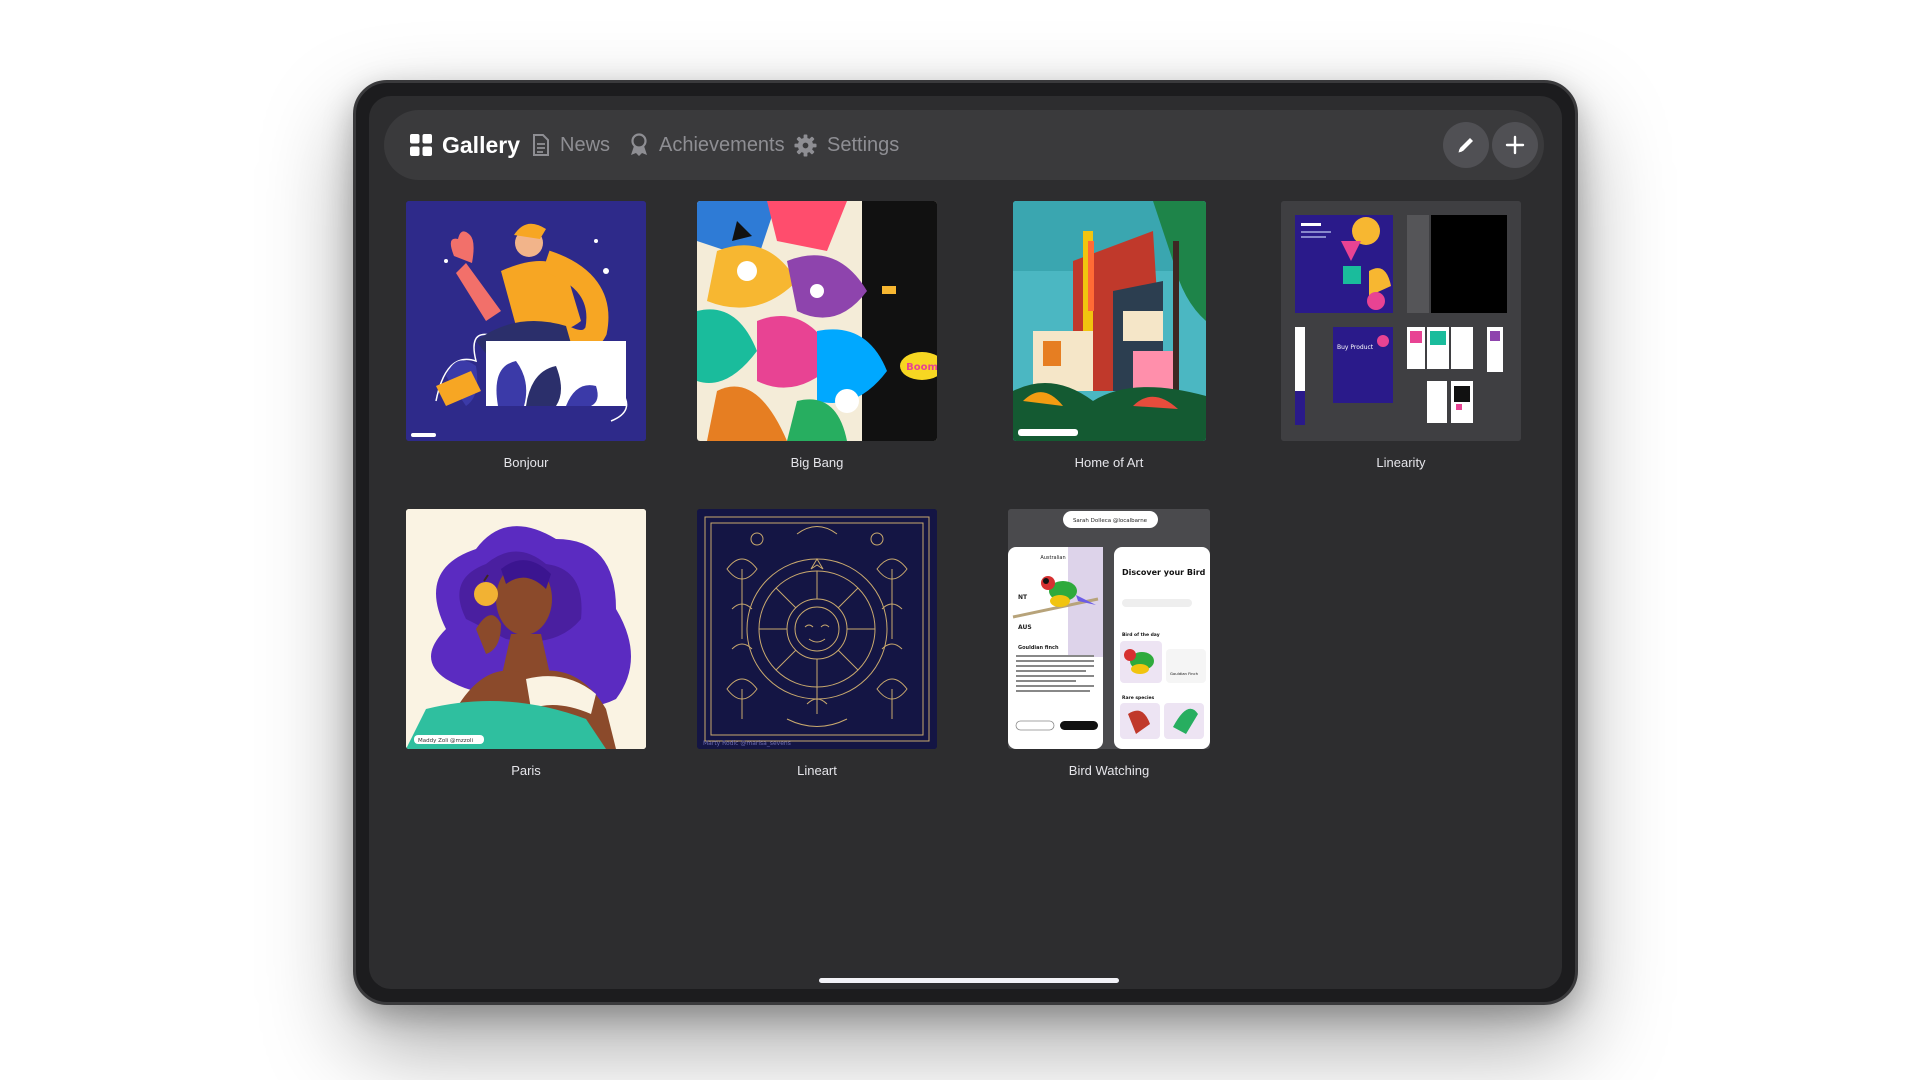 The height and width of the screenshot is (1080, 1920). What do you see at coordinates (817, 462) in the screenshot?
I see `artwork-title: Big Bang` at bounding box center [817, 462].